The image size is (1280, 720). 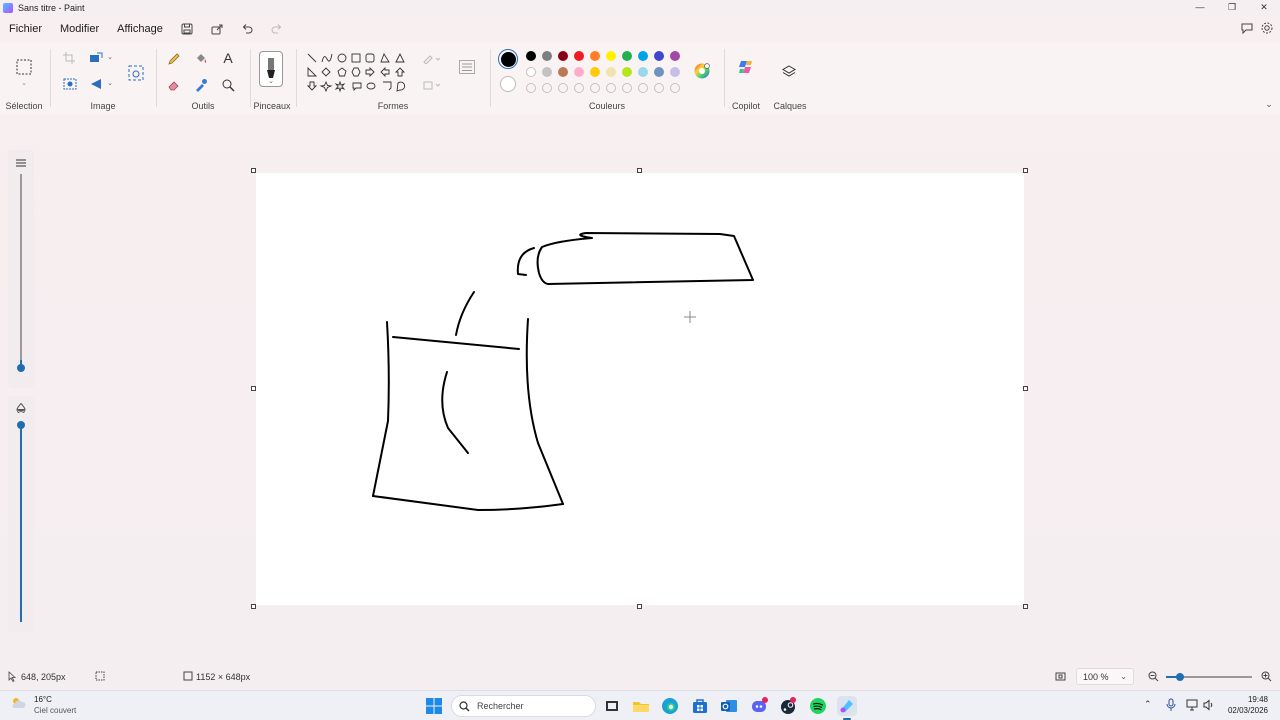 What do you see at coordinates (187, 29) in the screenshot?
I see `save-icon` at bounding box center [187, 29].